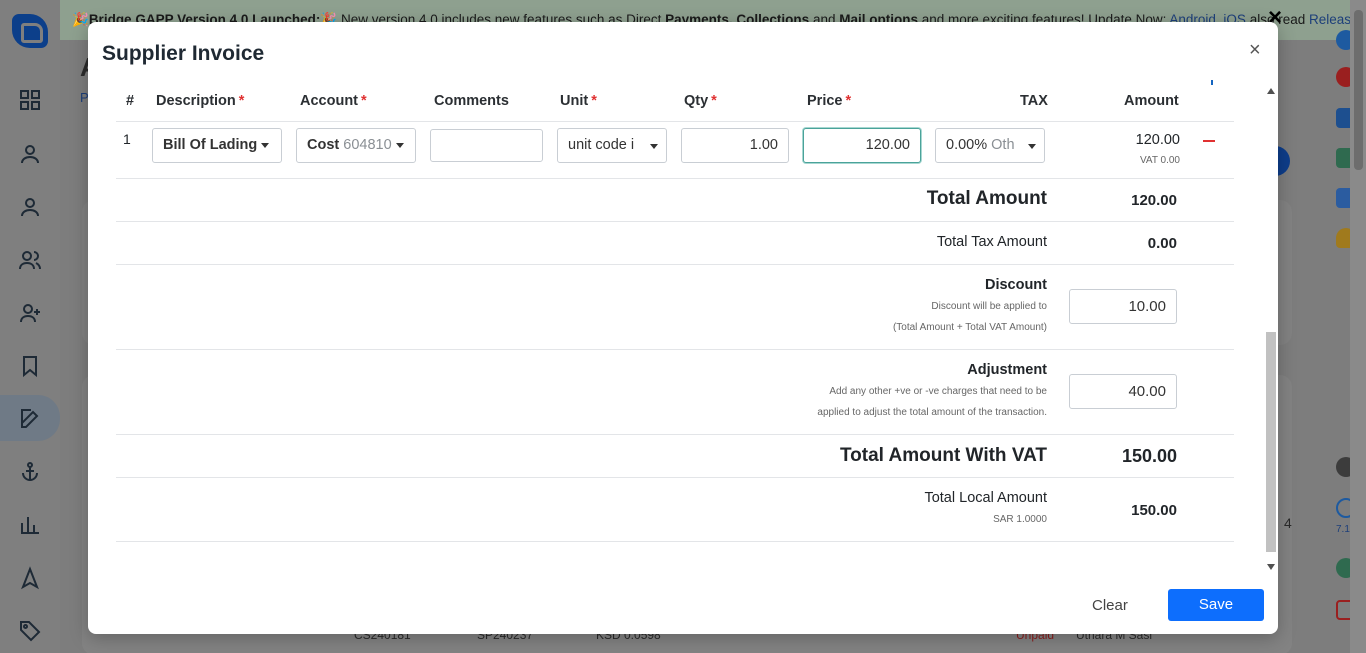 This screenshot has width=1366, height=653. I want to click on edit-icon, so click(30, 419).